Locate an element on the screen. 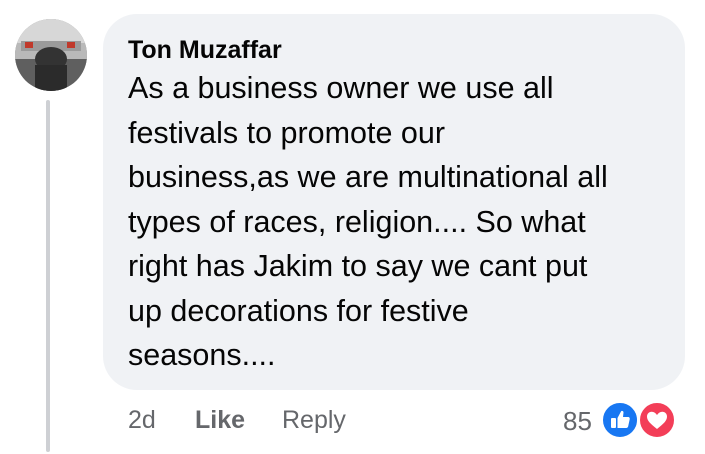 Image resolution: width=705 pixels, height=454 pixels. avatar-image is located at coordinates (51, 55).